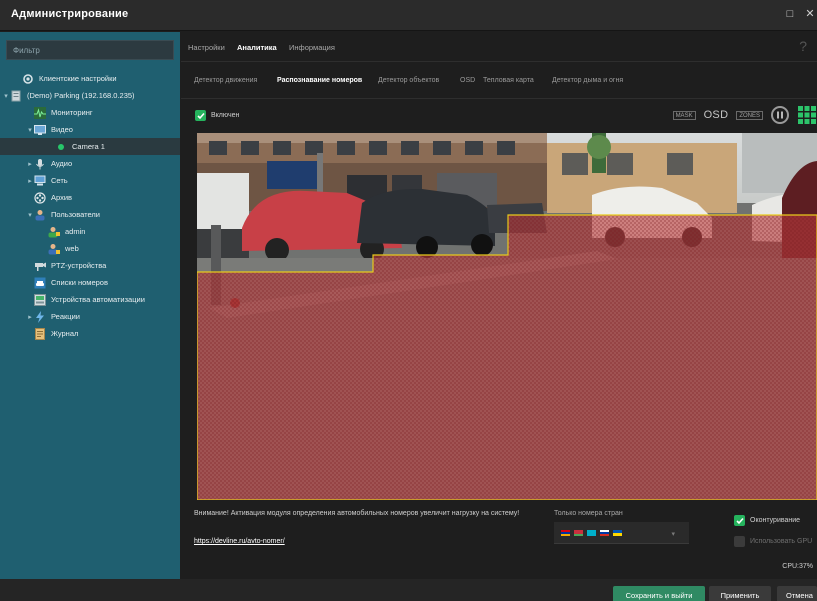  I want to click on countries-label: Только номера стран, so click(588, 513).